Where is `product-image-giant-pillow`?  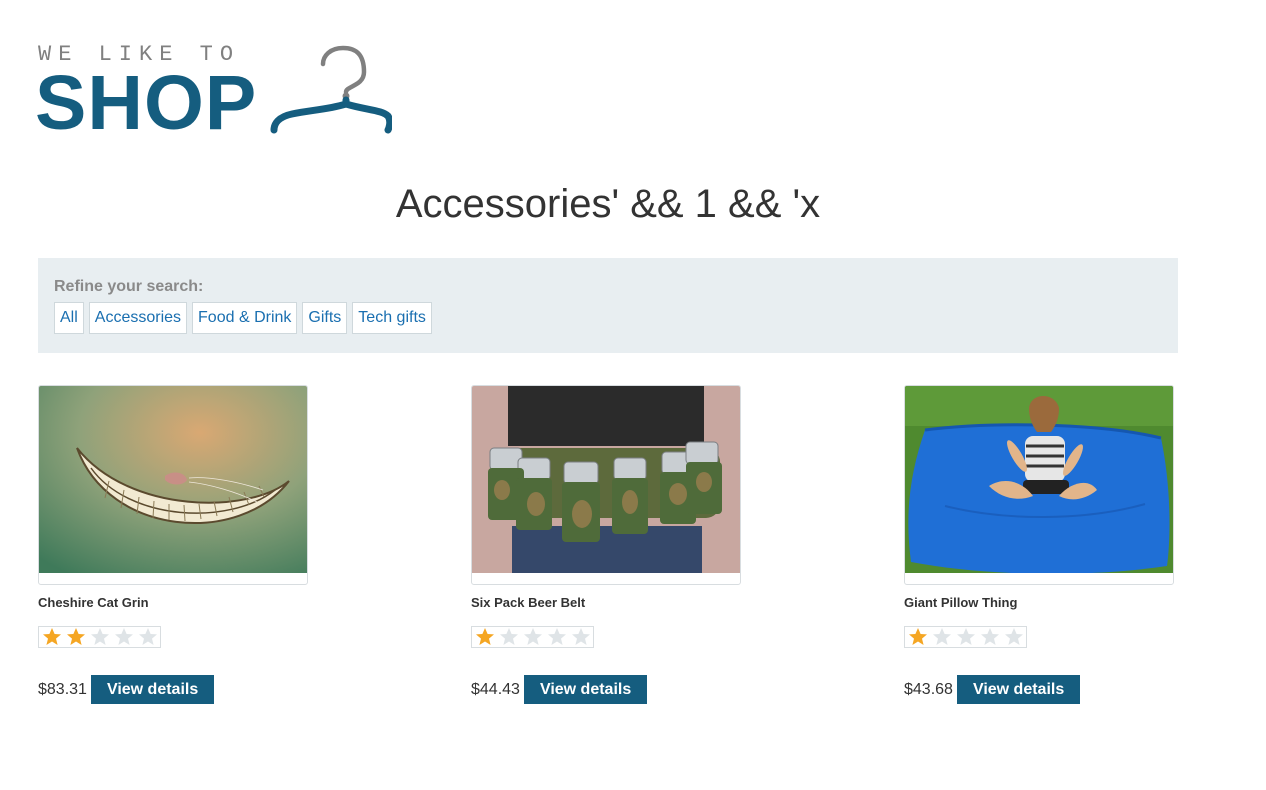 product-image-giant-pillow is located at coordinates (1039, 480).